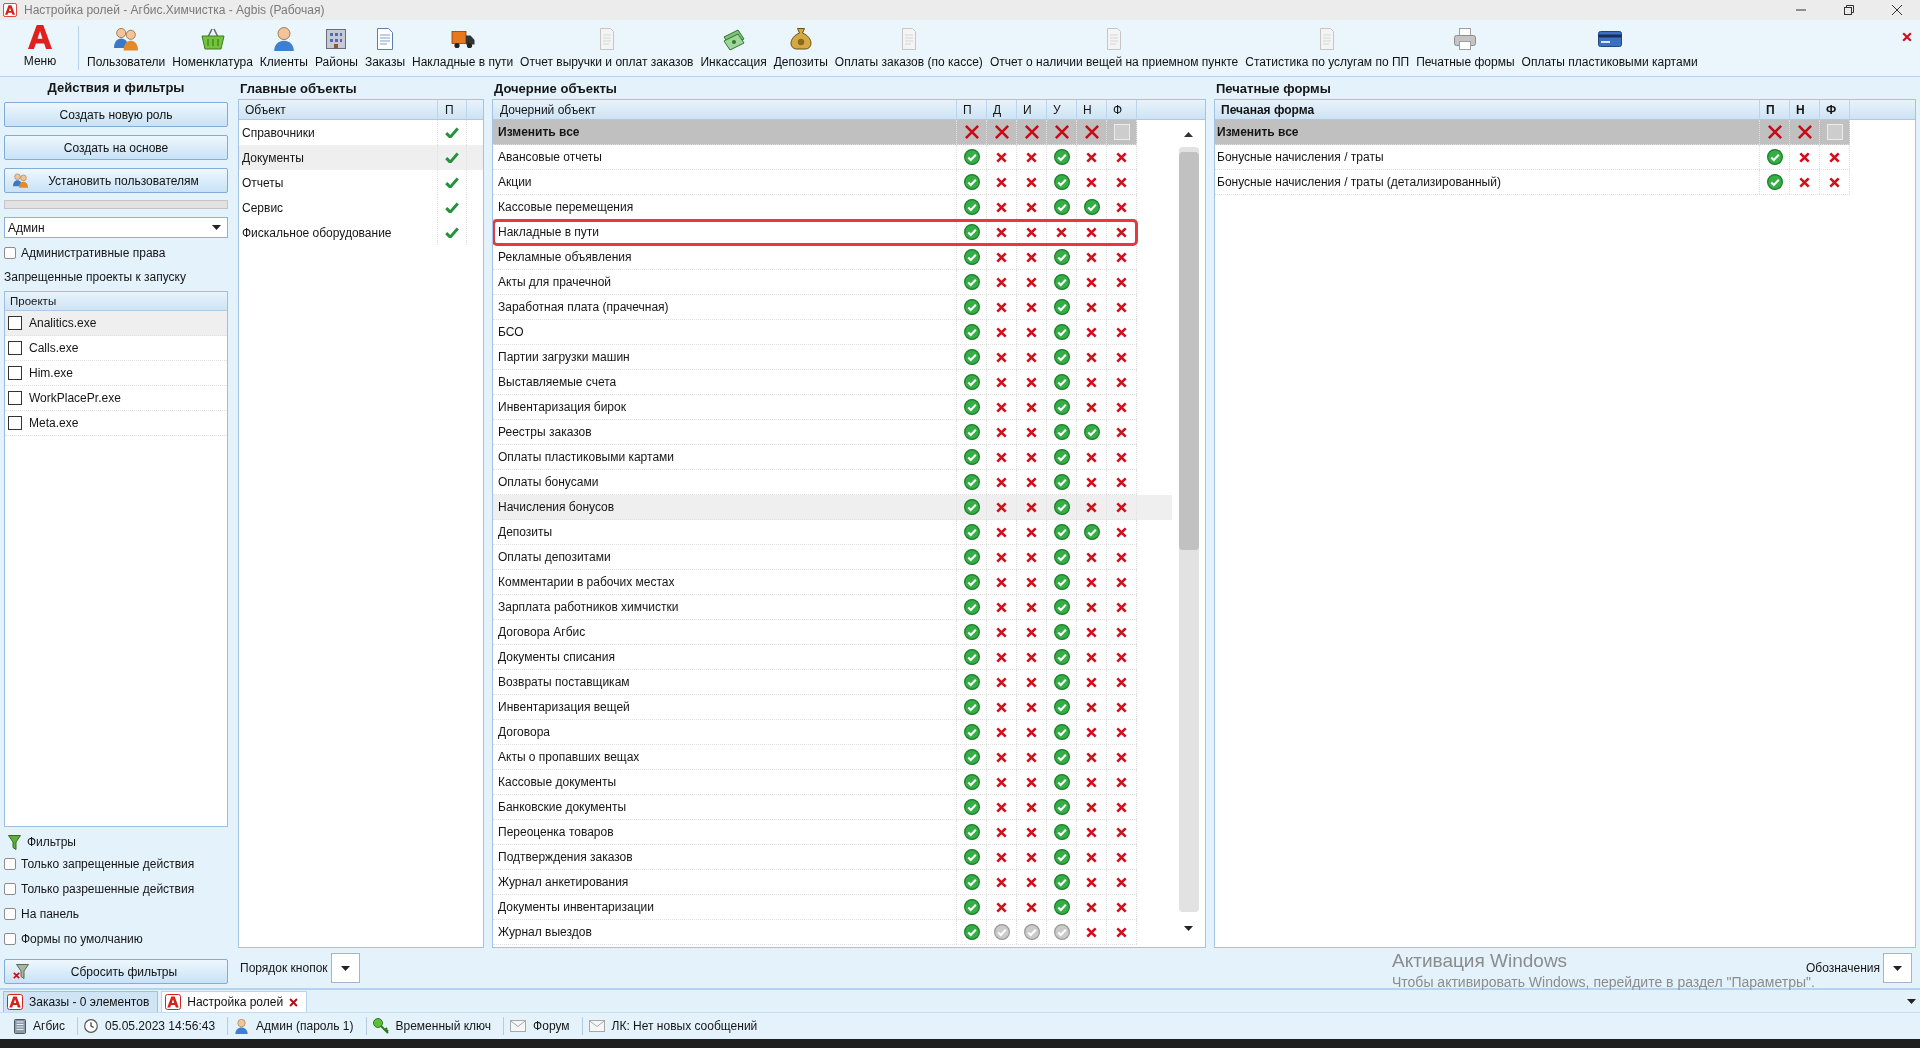  Describe the element at coordinates (1092, 109) in the screenshot. I see `column-header: Н` at that location.